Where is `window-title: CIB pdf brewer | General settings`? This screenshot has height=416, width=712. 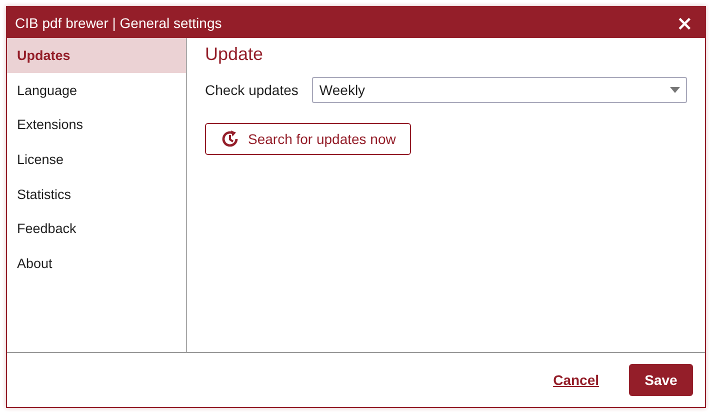 window-title: CIB pdf brewer | General settings is located at coordinates (118, 22).